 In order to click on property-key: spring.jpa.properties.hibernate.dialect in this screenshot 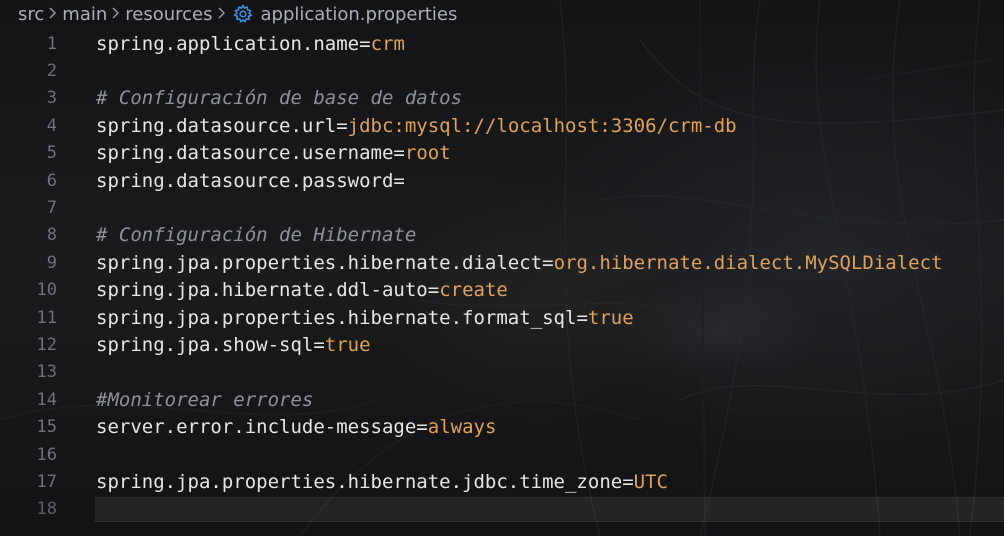, I will do `click(319, 262)`.